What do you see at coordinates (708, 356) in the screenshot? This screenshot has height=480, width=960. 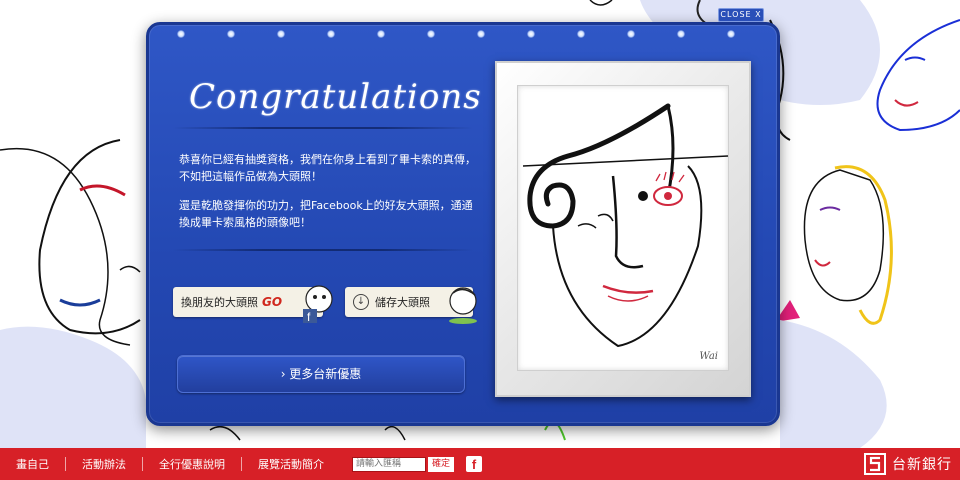 I see `artwork-signature: Wai` at bounding box center [708, 356].